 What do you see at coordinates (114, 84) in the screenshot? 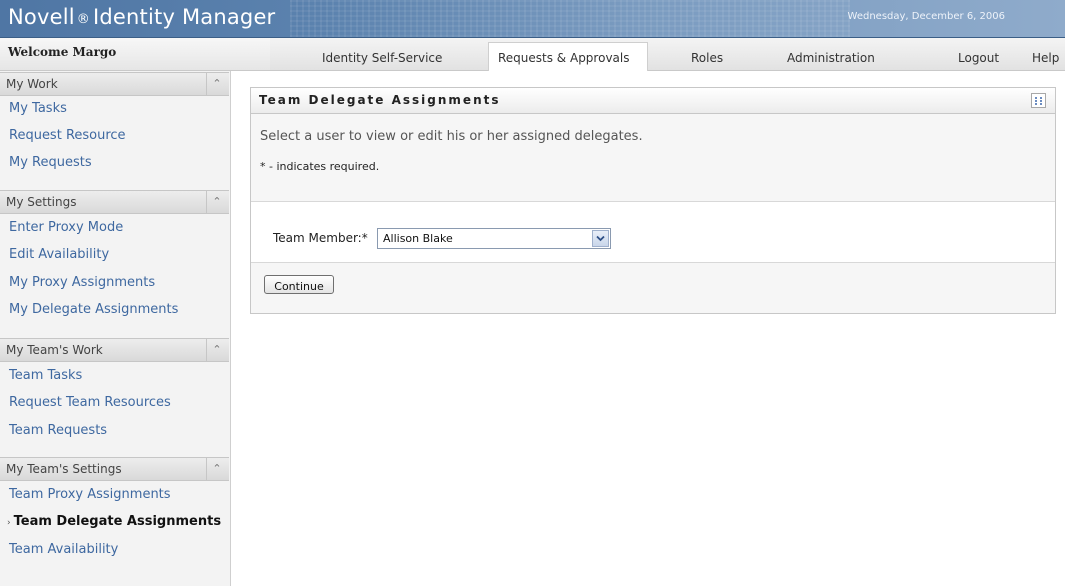
I see `section-my-work: My Work ⌃` at bounding box center [114, 84].